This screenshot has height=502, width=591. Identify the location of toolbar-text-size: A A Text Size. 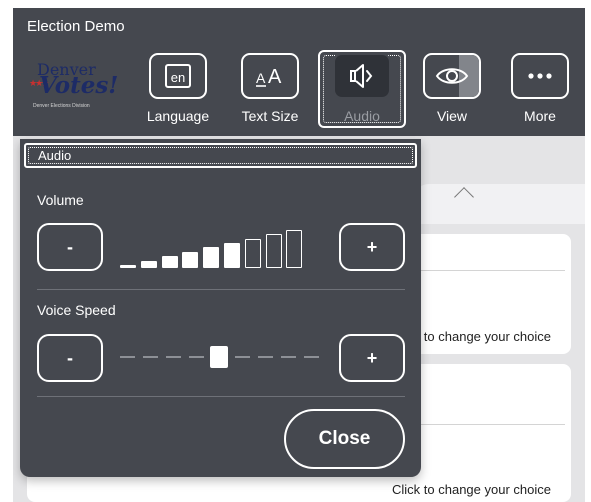
(270, 92).